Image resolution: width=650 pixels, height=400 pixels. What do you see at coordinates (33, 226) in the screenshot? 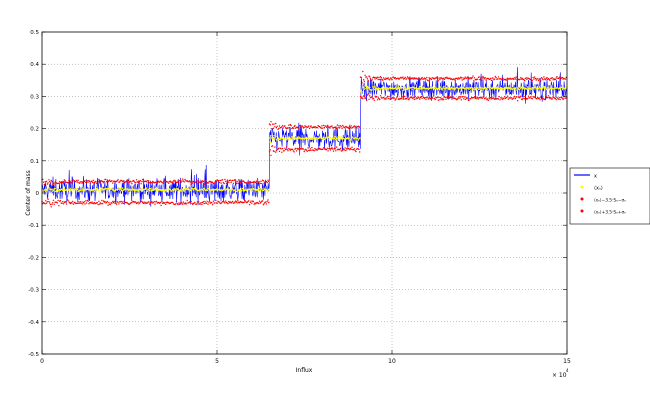
I see `y-tick-label: -0.1` at bounding box center [33, 226].